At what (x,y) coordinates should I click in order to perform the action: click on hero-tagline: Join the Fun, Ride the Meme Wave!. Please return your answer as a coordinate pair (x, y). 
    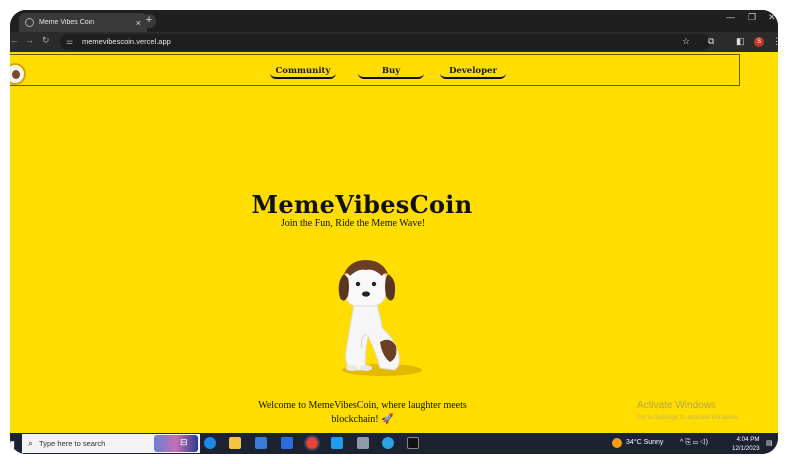
    Looking at the image, I should click on (353, 223).